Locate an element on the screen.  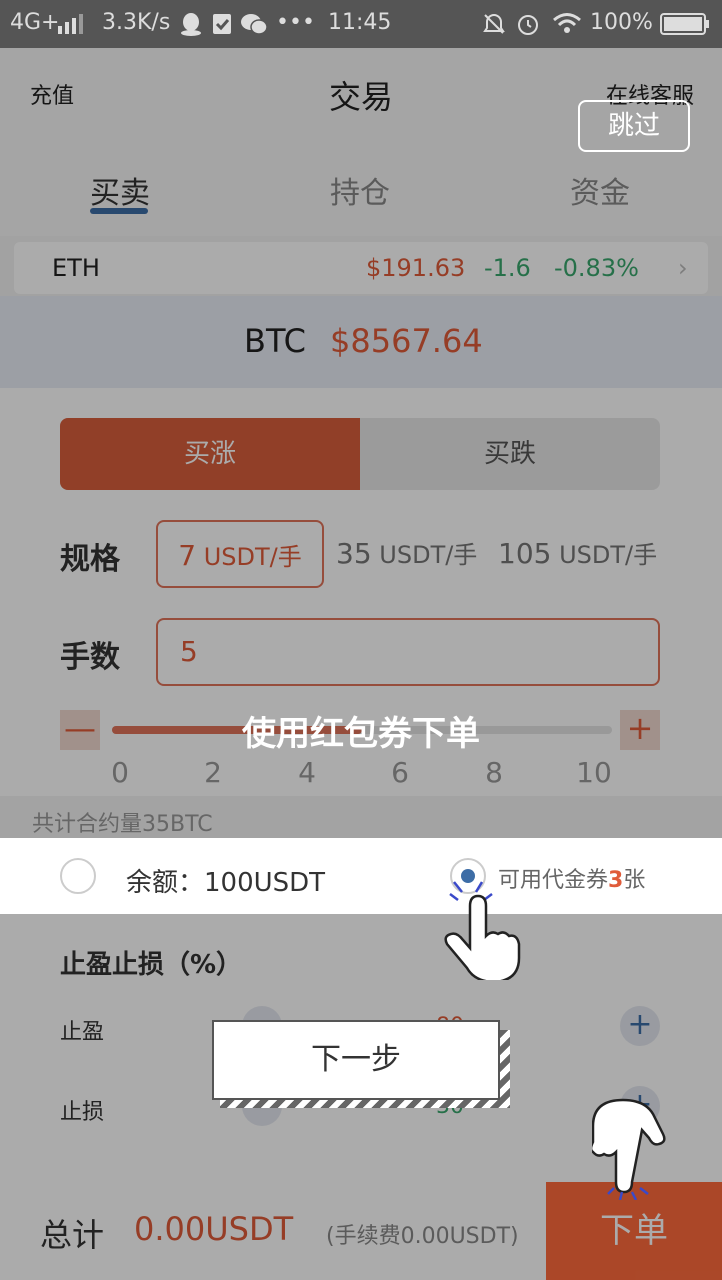
pointing-down-hand-icon is located at coordinates (635, 1148).